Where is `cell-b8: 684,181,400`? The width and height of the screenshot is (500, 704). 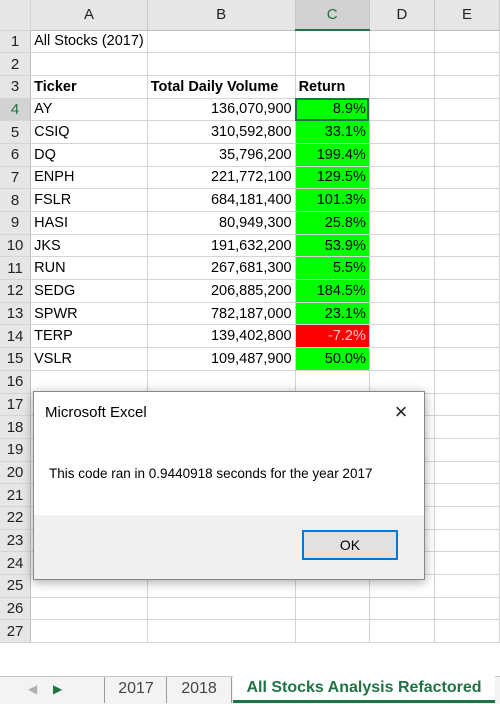
cell-b8: 684,181,400 is located at coordinates (221, 200).